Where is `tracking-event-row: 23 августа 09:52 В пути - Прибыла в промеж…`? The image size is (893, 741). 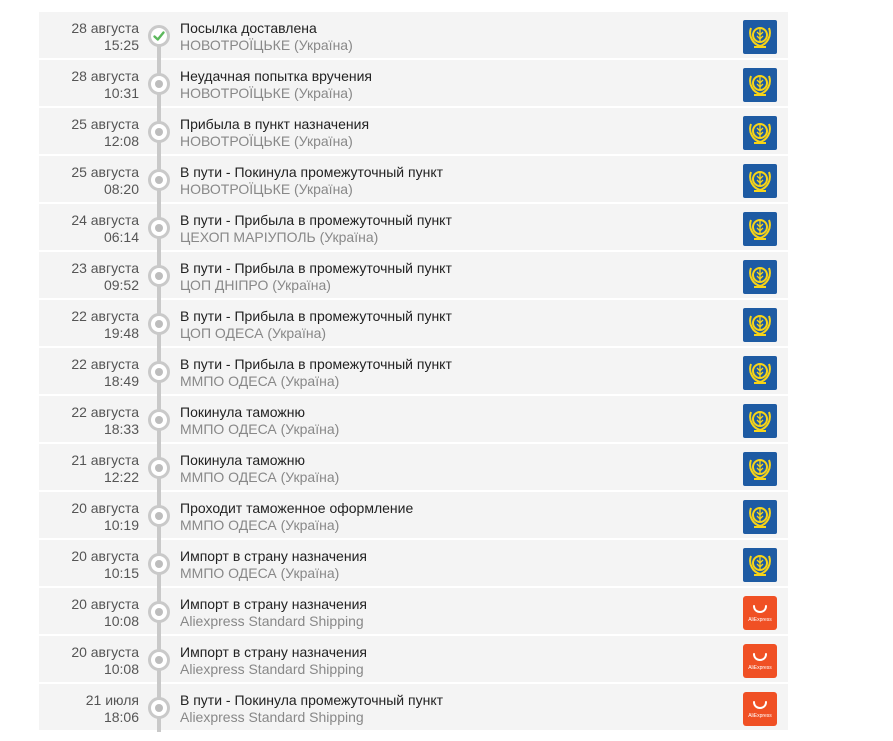 tracking-event-row: 23 августа 09:52 В пути - Прибыла в промеж… is located at coordinates (413, 276).